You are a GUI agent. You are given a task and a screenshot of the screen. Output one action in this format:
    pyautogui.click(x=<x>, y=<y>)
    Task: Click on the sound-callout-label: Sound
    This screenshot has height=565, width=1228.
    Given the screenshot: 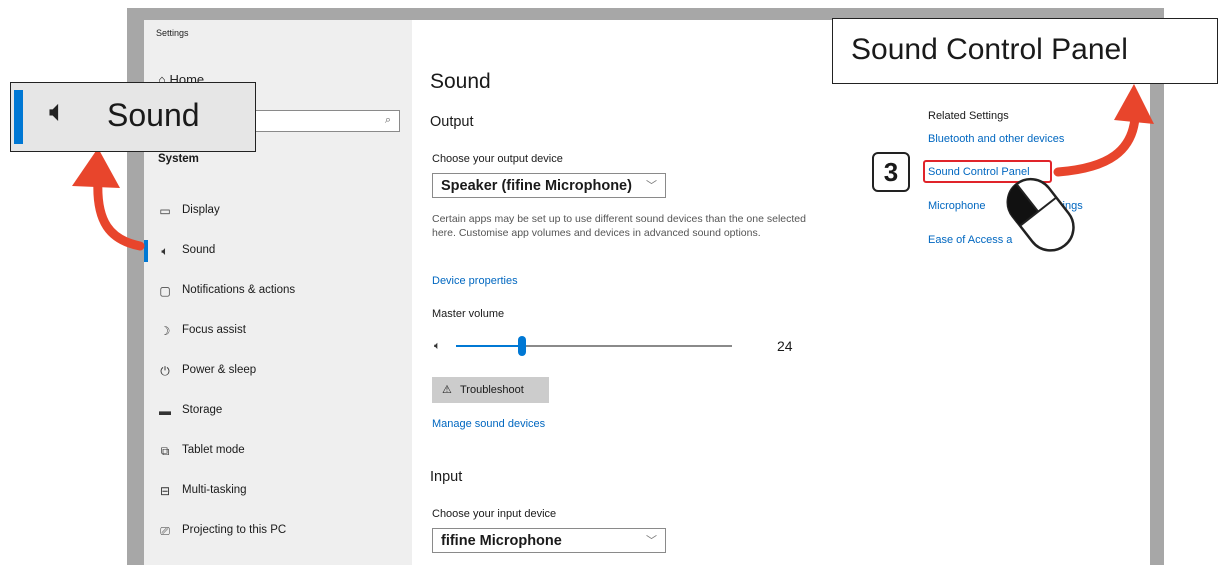 What is the action you would take?
    pyautogui.click(x=153, y=115)
    